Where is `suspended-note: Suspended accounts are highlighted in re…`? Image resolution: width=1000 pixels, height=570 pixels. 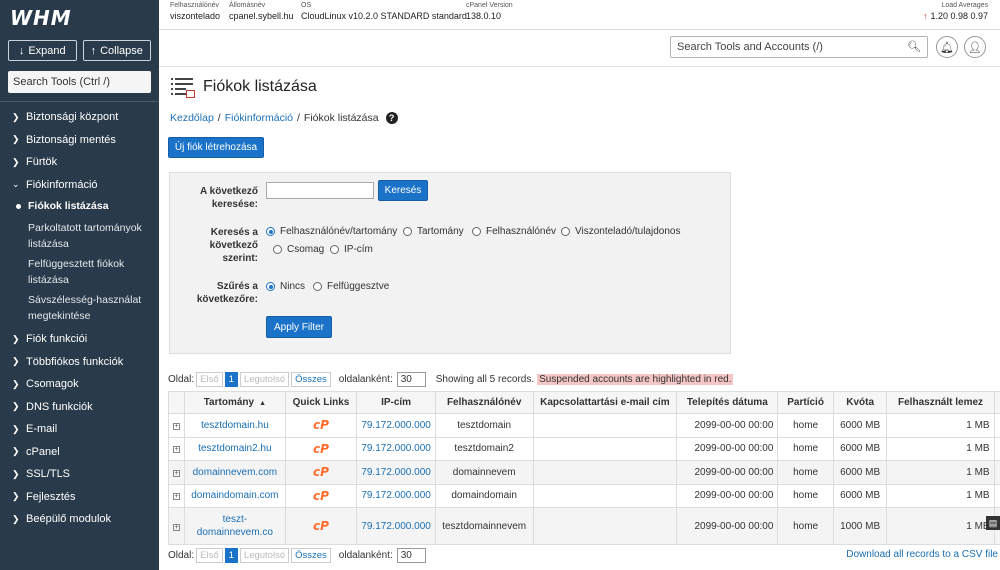 suspended-note: Suspended accounts are highlighted in re… is located at coordinates (635, 379).